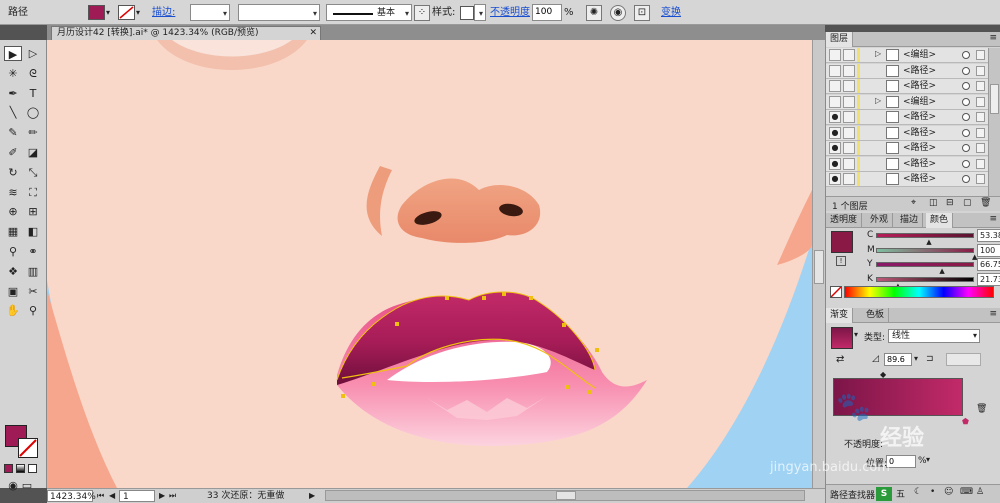 This screenshot has height=503, width=1000. Describe the element at coordinates (138, 12) in the screenshot. I see `stroke-dropdown-arrow-icon: ▾` at that location.